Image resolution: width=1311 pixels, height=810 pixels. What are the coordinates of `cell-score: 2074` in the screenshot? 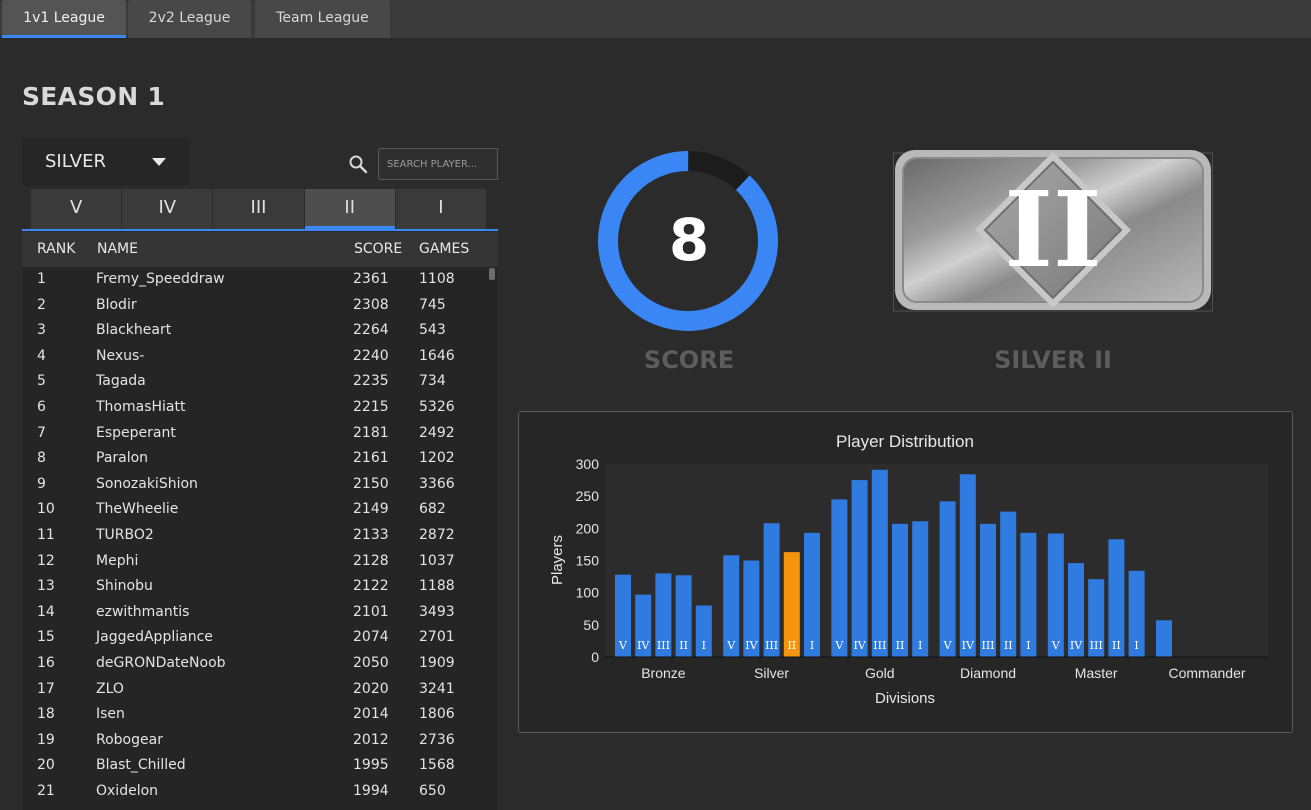 It's located at (371, 637).